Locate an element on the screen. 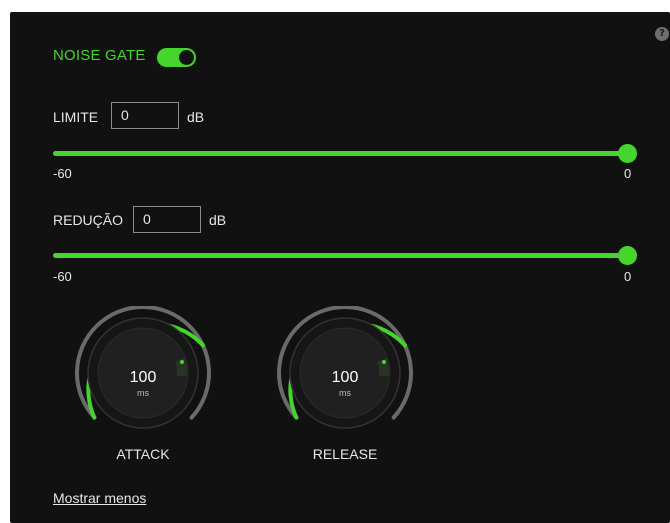  reduction-unit: dB is located at coordinates (218, 220).